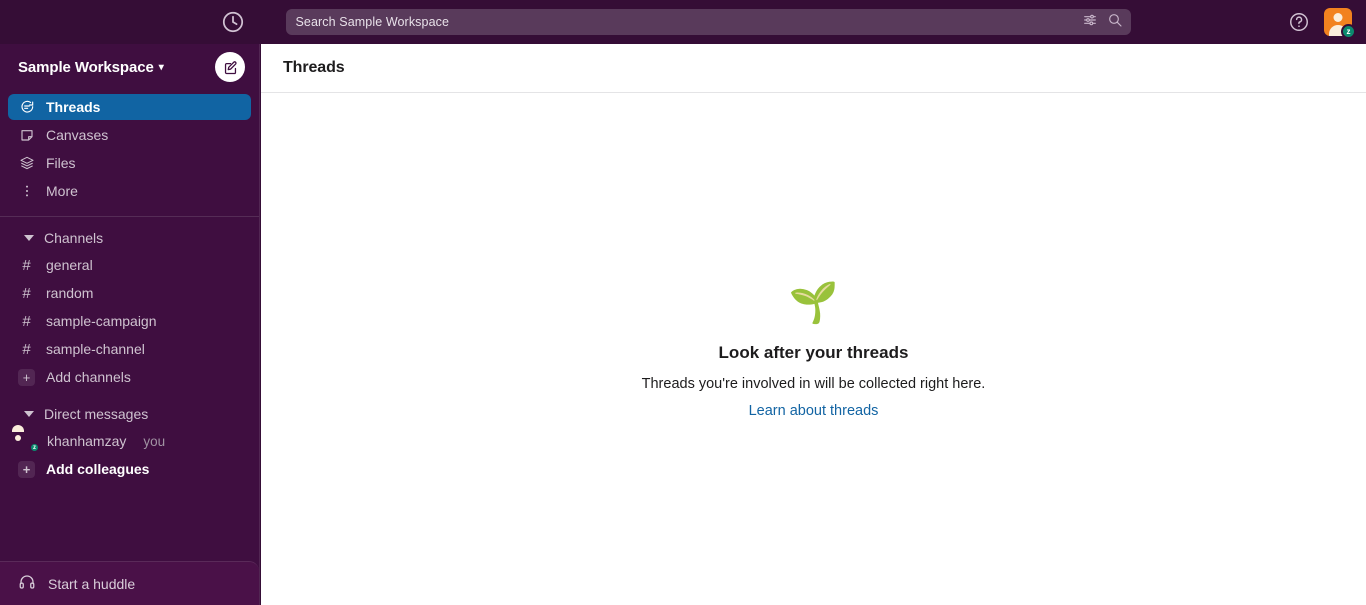 The width and height of the screenshot is (1366, 605). I want to click on sidebar-item-label: Threads, so click(73, 107).